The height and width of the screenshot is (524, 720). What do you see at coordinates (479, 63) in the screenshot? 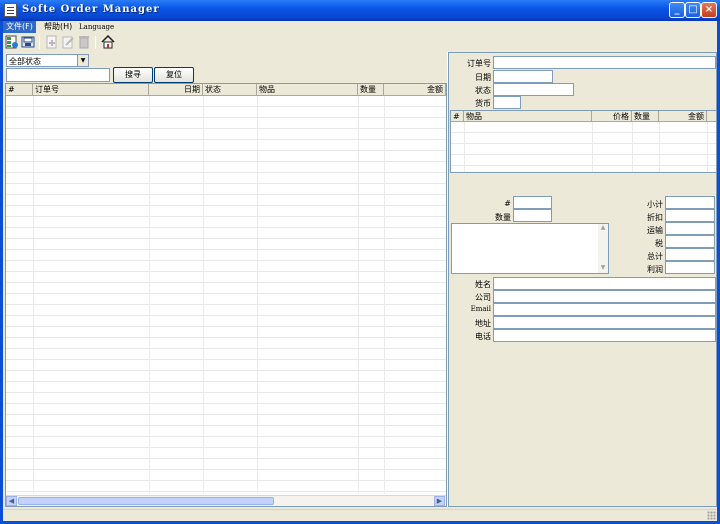
I see `order-no-label: 订单号` at bounding box center [479, 63].